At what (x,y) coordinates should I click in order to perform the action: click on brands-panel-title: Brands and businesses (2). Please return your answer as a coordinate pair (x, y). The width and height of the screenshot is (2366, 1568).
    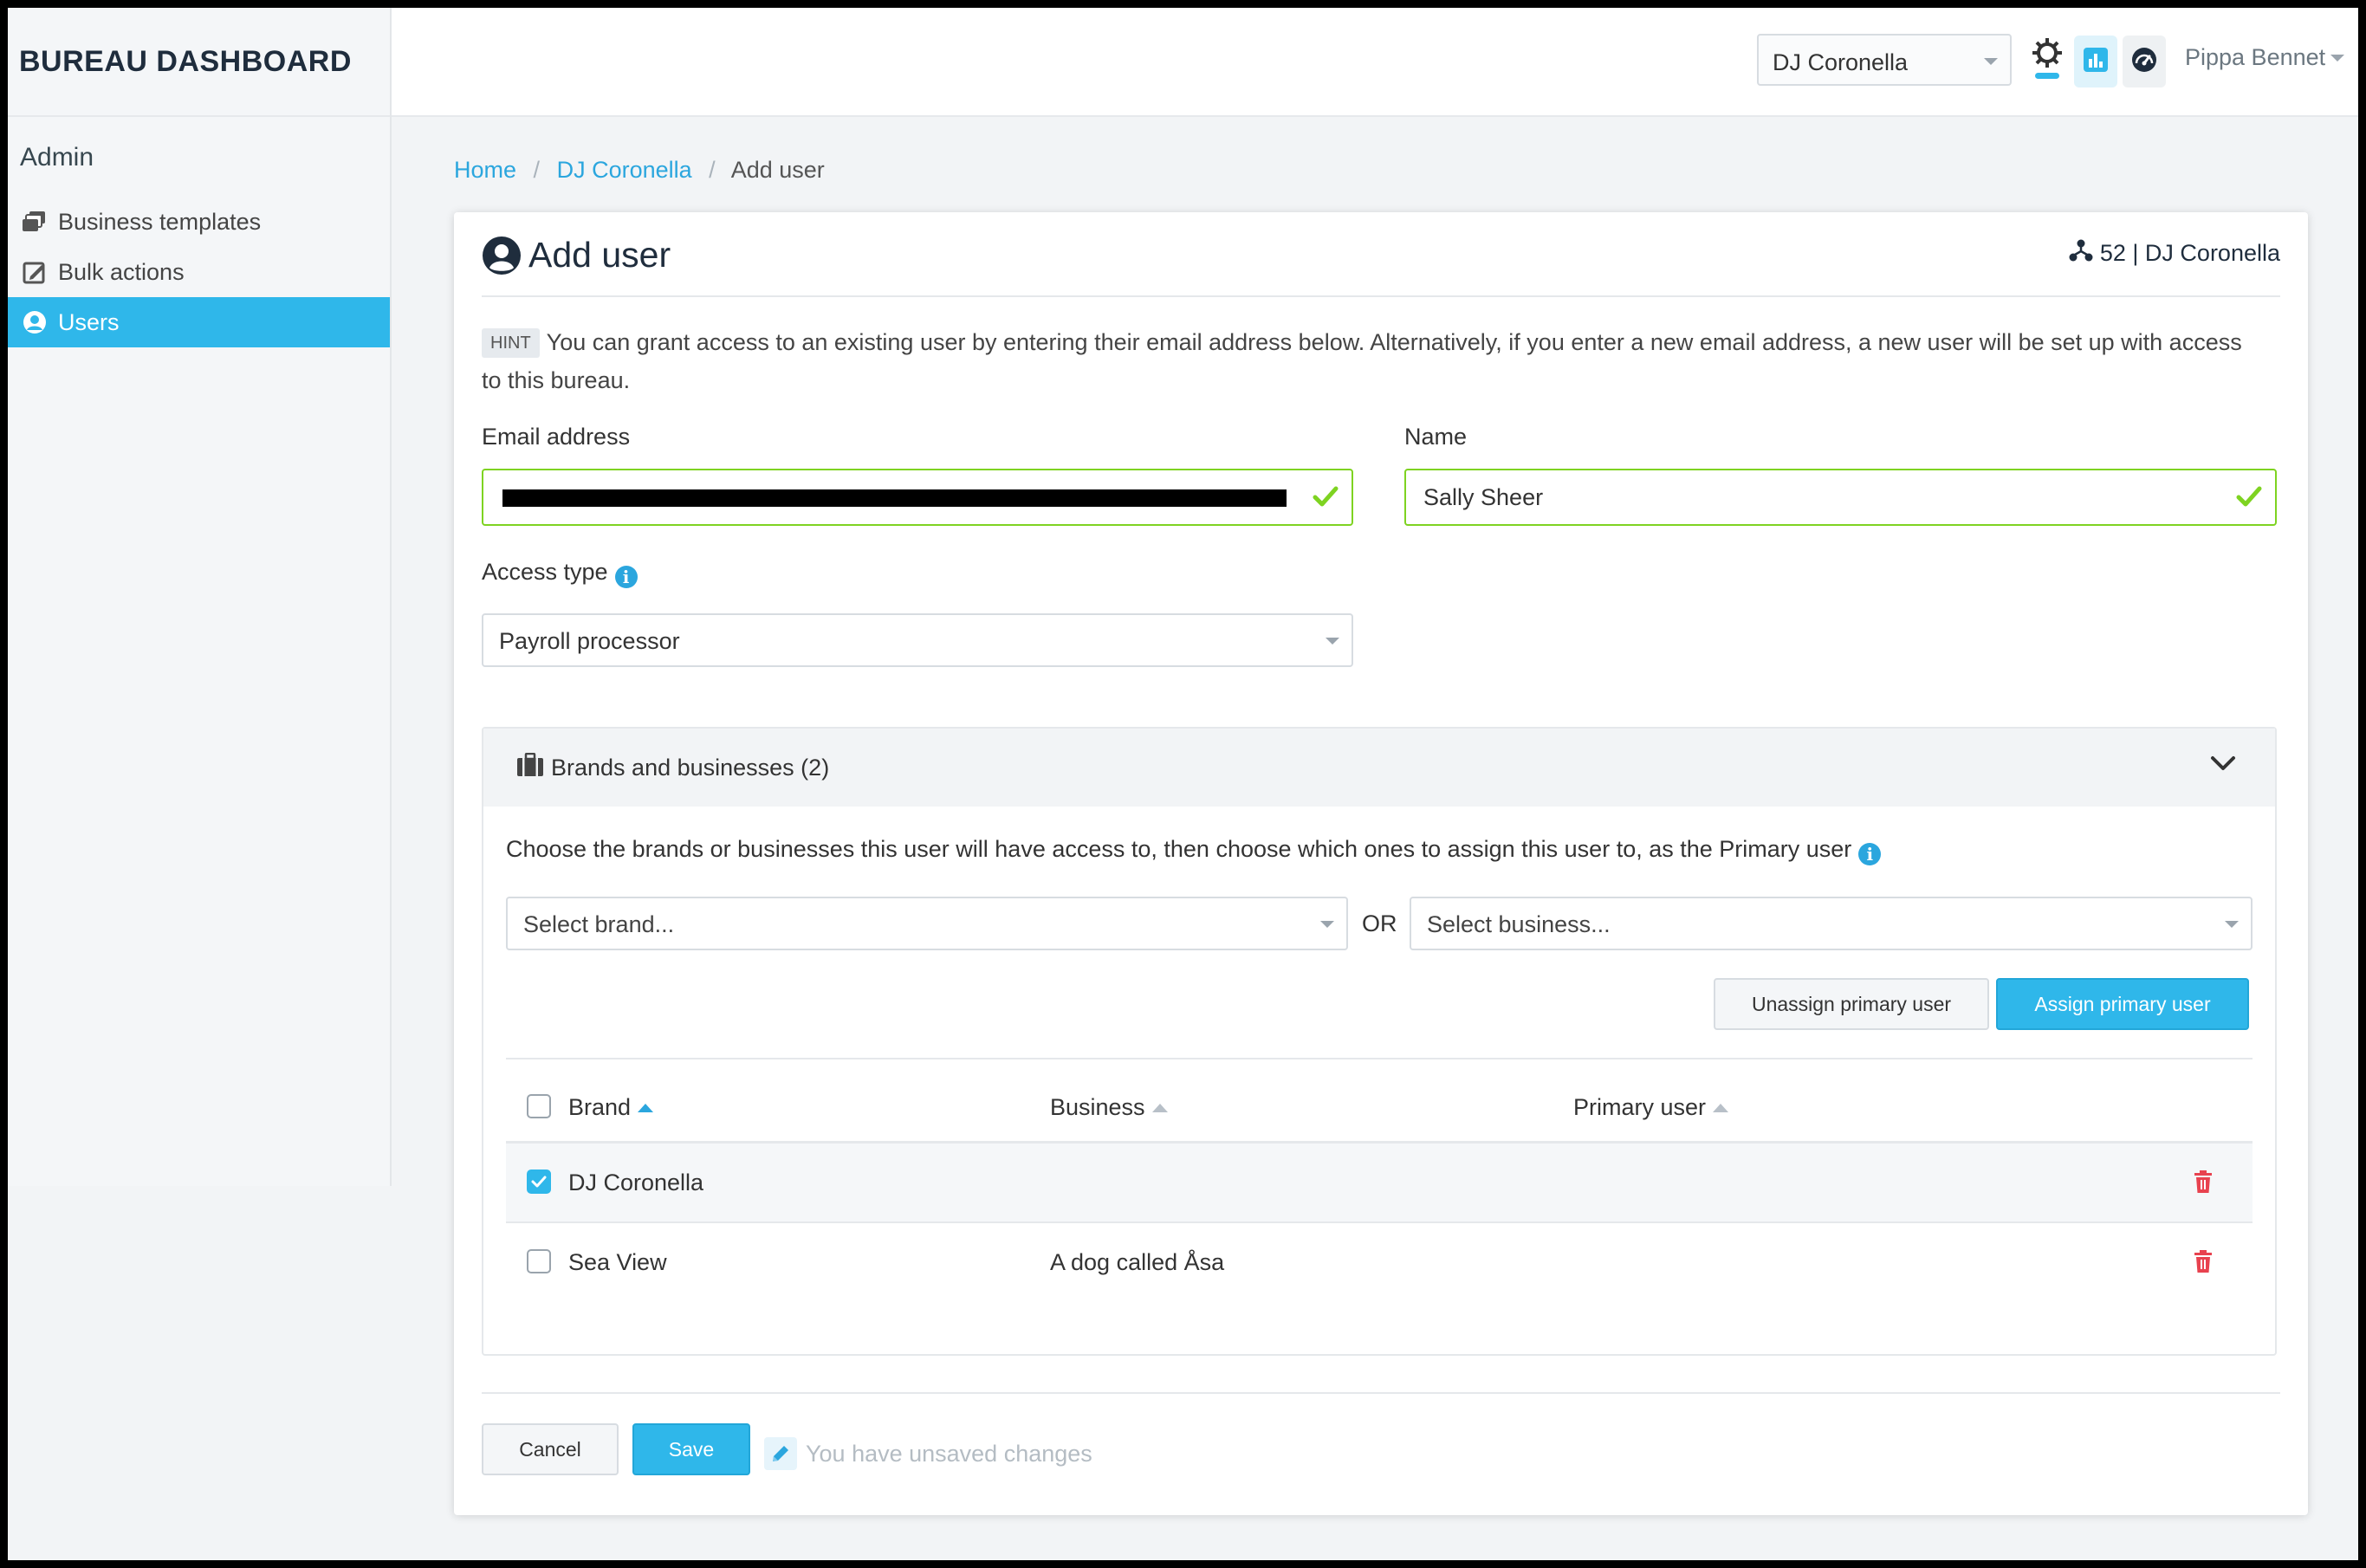
    Looking at the image, I should click on (690, 767).